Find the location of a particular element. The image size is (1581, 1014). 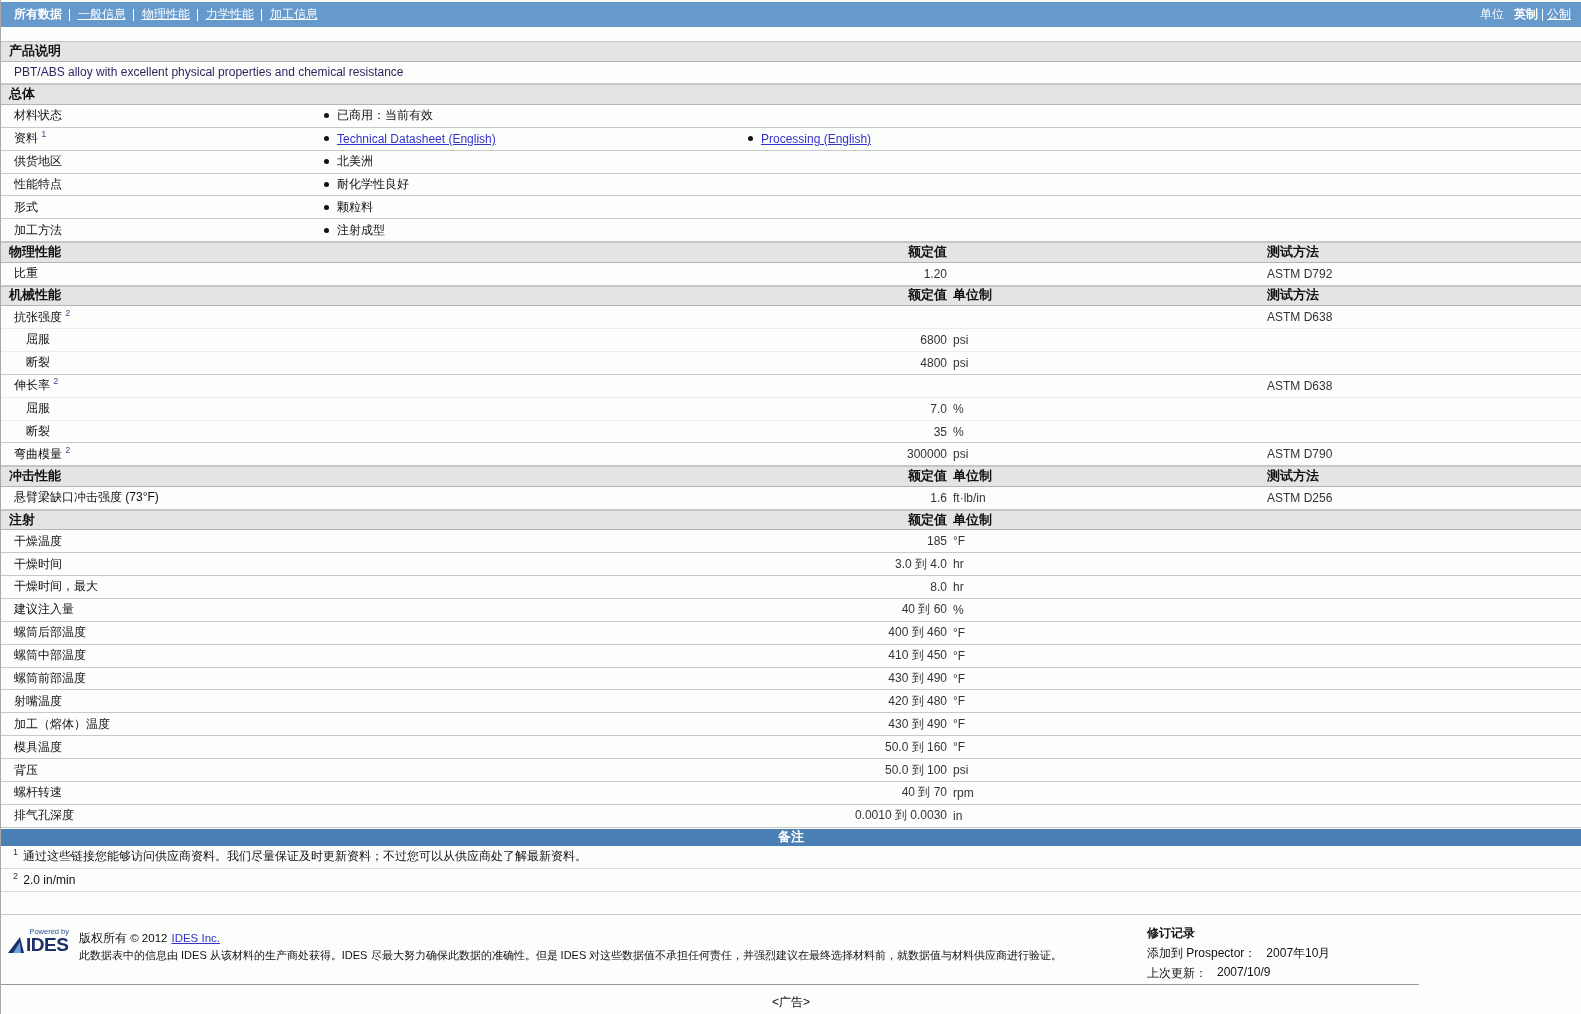

section-title: 总体 is located at coordinates (21, 95).